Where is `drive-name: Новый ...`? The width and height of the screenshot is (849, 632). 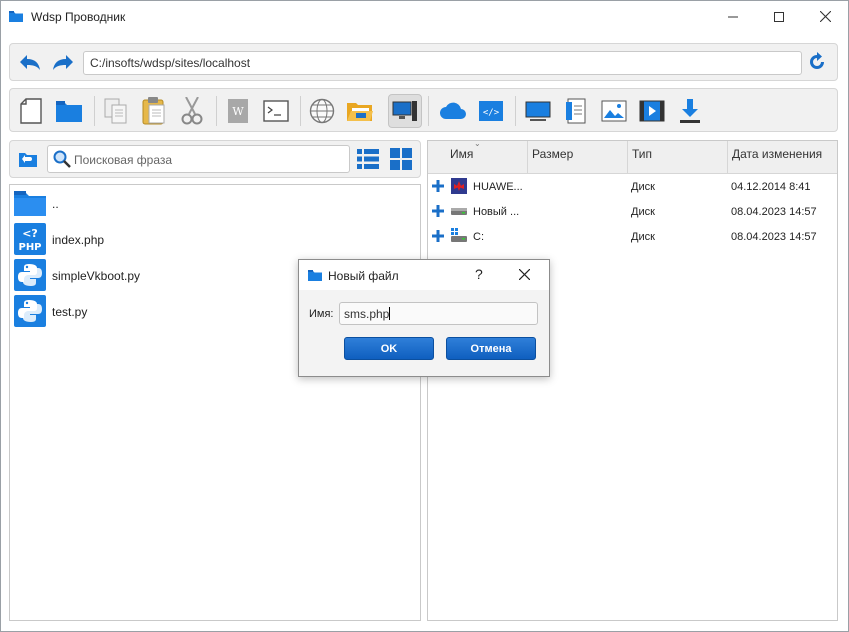 drive-name: Новый ... is located at coordinates (496, 212).